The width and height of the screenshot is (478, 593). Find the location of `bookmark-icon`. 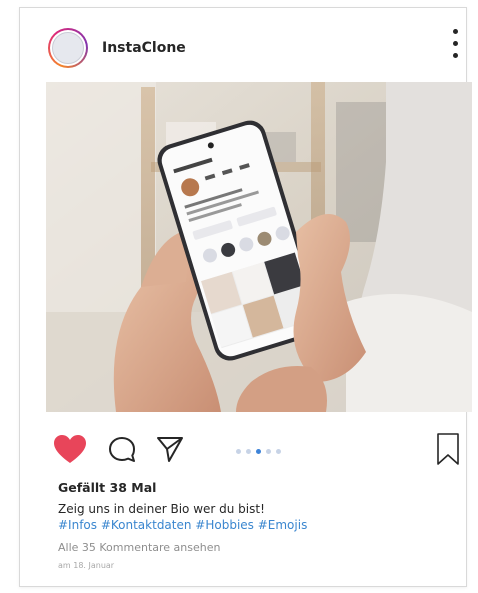

bookmark-icon is located at coordinates (448, 449).